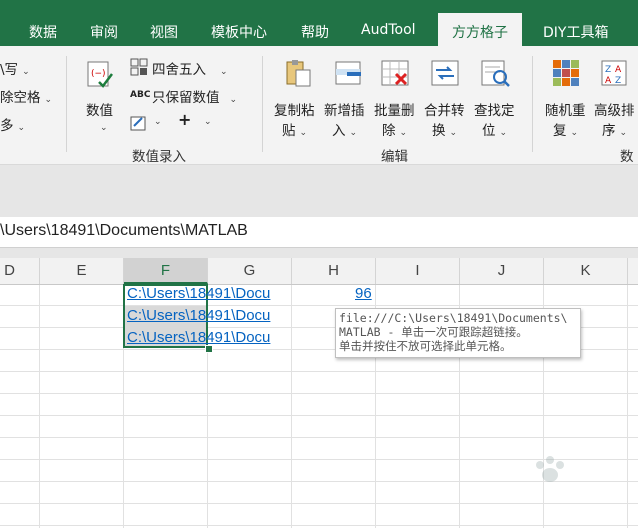 The height and width of the screenshot is (528, 638). I want to click on ribbon-lower-band, so click(319, 191).